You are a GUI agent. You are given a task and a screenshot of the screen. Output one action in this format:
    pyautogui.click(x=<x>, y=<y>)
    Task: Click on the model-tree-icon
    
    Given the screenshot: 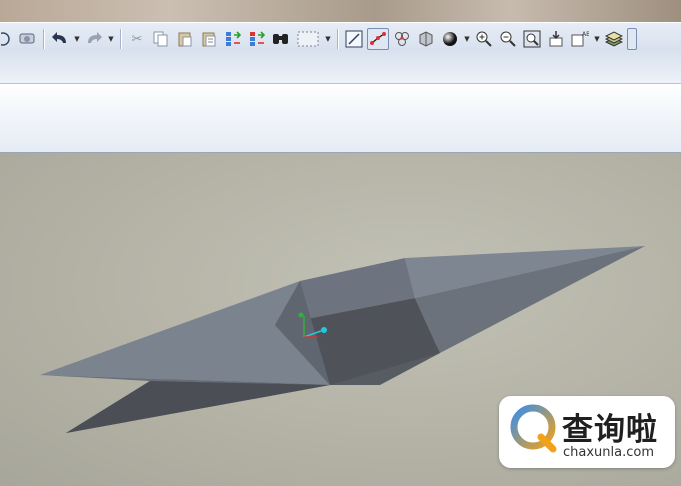 What is the action you would take?
    pyautogui.click(x=632, y=39)
    